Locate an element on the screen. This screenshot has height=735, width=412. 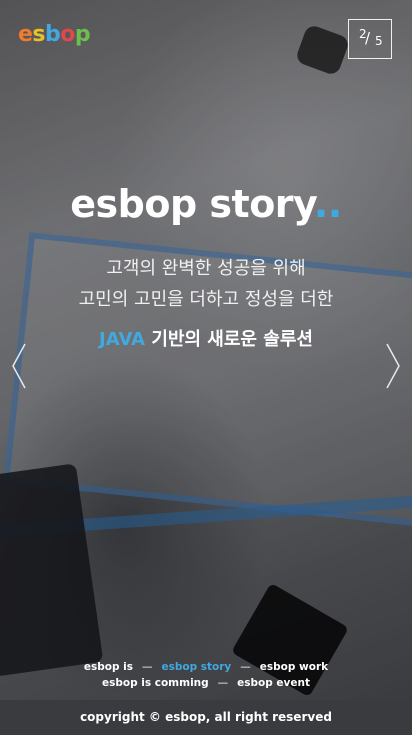
chevron-left-icon is located at coordinates (19, 366).